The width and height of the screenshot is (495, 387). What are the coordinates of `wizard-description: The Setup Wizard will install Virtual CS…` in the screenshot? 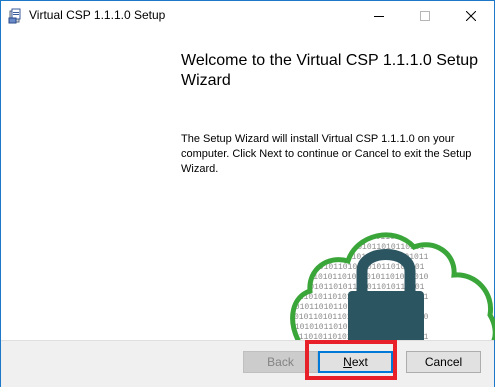 It's located at (326, 154).